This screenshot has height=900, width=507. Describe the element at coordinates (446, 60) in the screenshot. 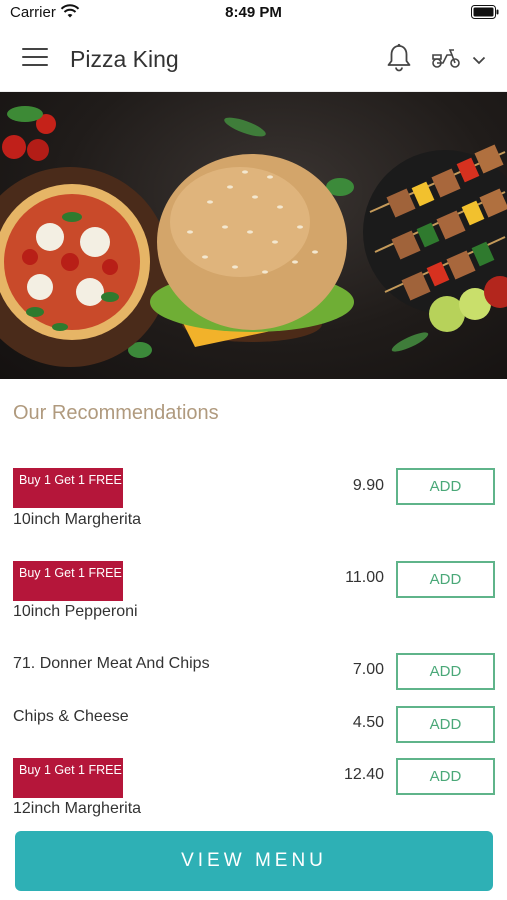

I see `scooter-icon` at that location.